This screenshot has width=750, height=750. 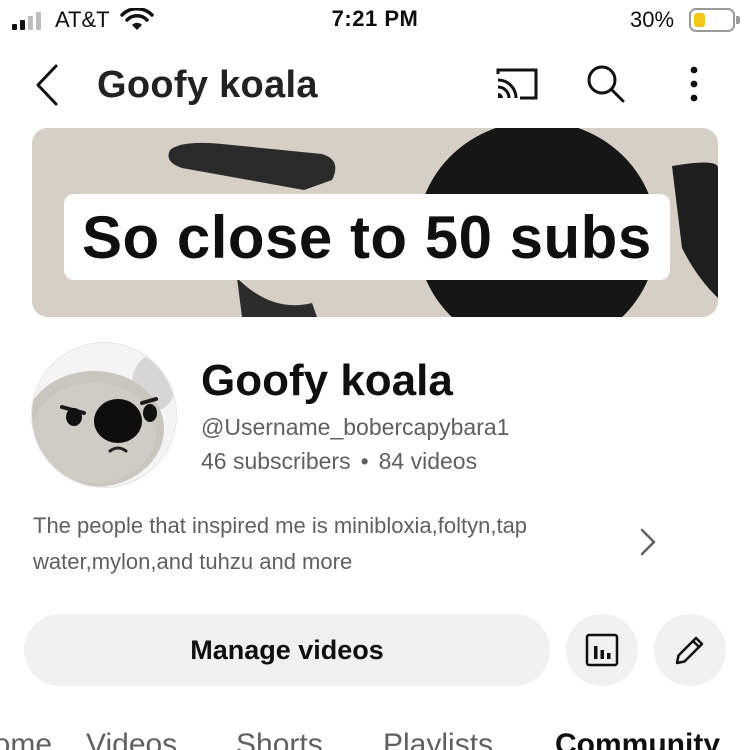 What do you see at coordinates (714, 20) in the screenshot?
I see `battery-icon` at bounding box center [714, 20].